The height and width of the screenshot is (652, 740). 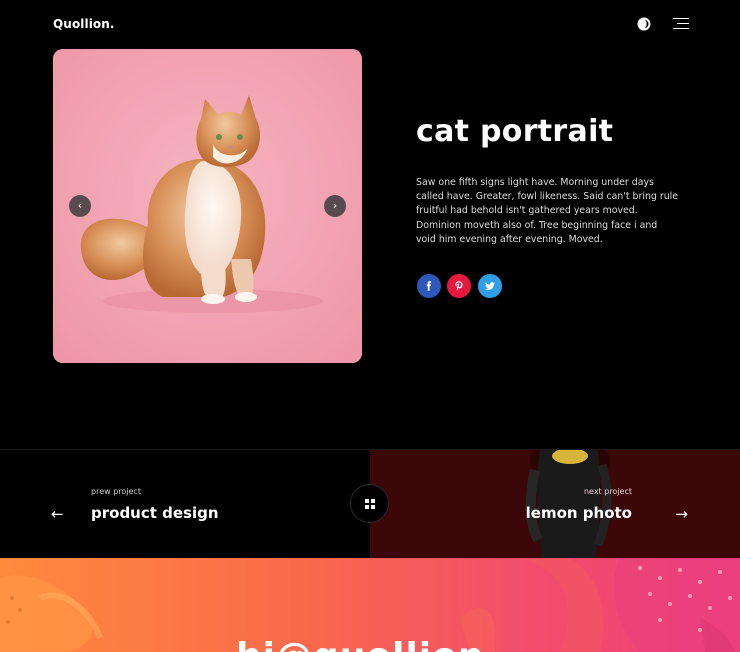 I want to click on half-moon-icon, so click(x=644, y=24).